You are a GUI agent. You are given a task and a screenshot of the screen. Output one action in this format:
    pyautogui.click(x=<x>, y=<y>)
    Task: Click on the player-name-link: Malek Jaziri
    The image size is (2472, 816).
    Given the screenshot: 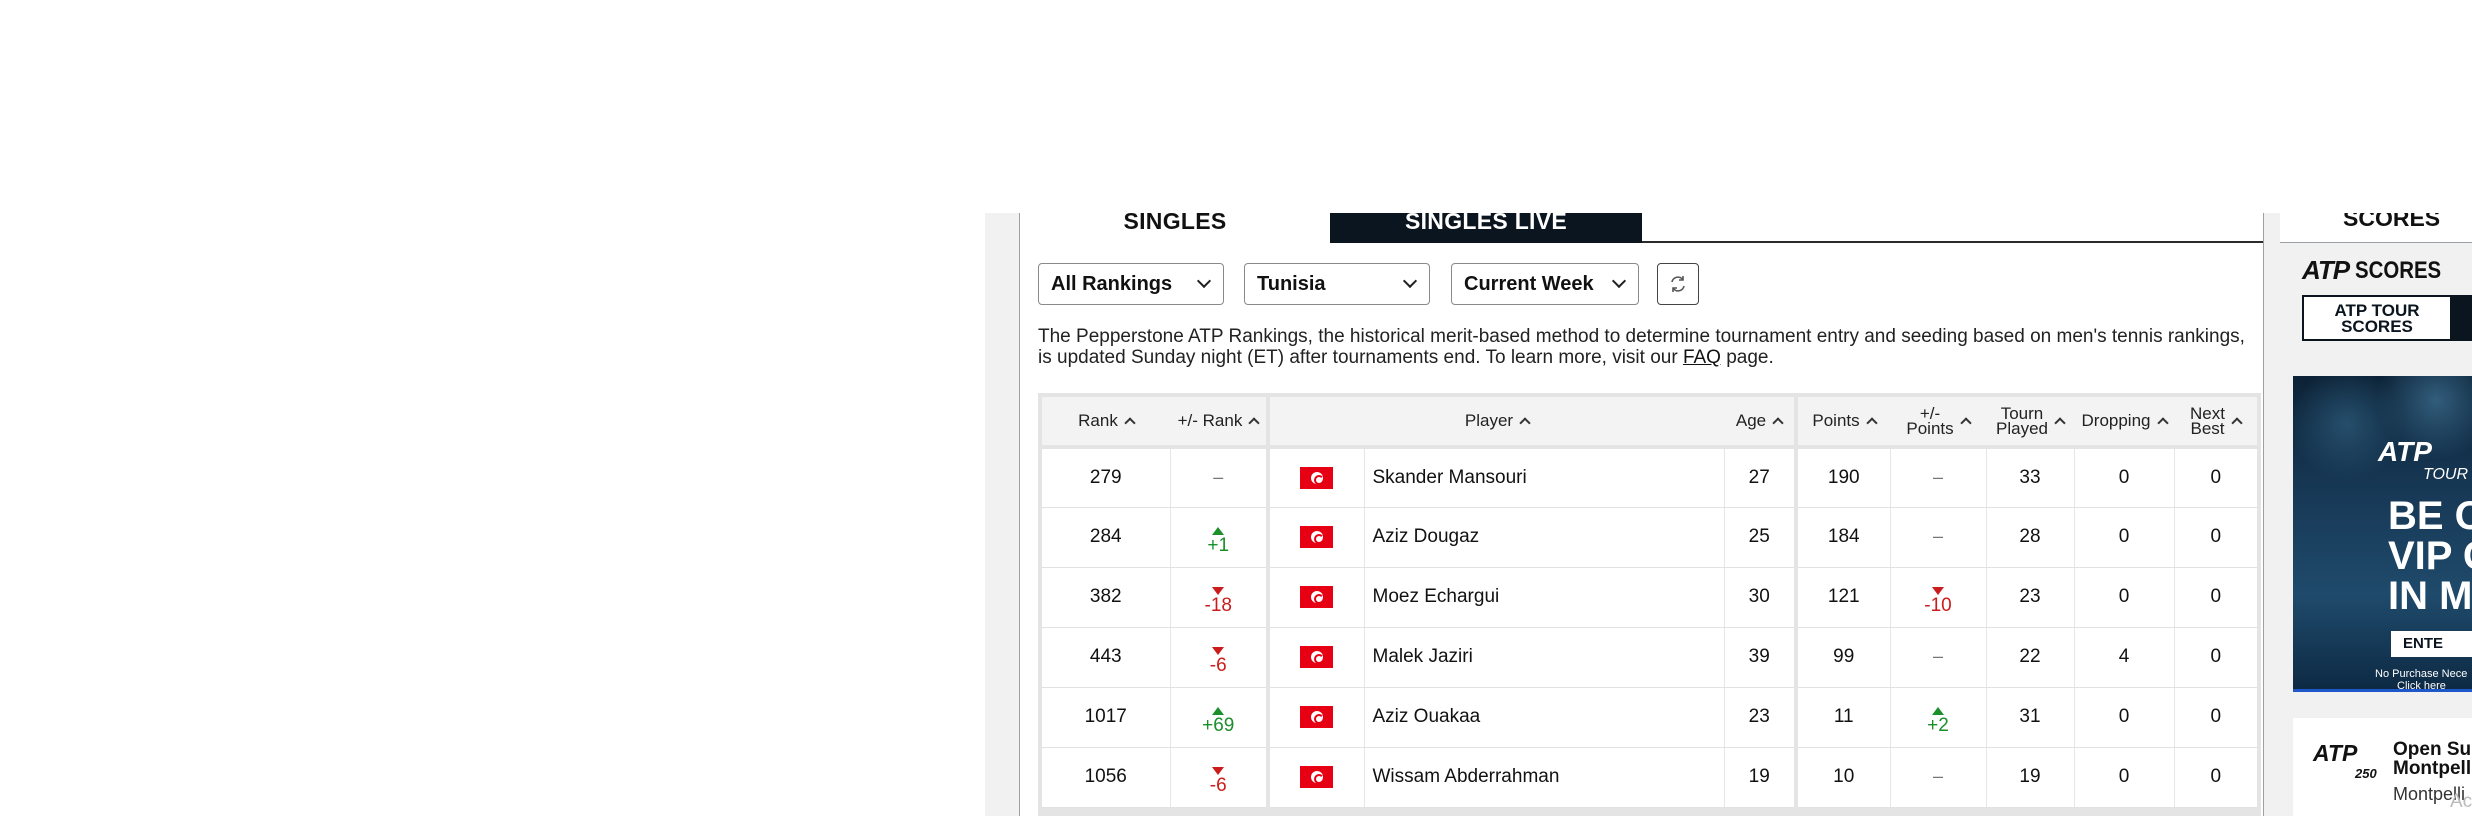 What is the action you would take?
    pyautogui.click(x=1423, y=656)
    